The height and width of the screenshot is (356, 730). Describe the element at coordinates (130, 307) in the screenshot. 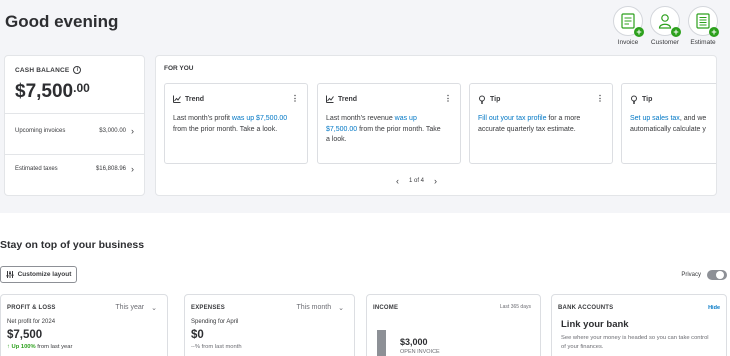

I see `period-label: This year` at that location.